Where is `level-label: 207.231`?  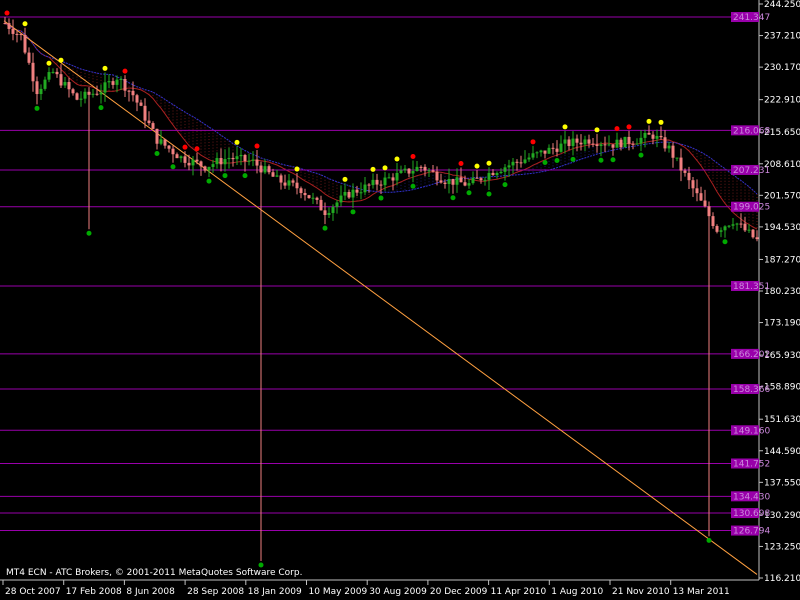
level-label: 207.231 is located at coordinates (751, 171).